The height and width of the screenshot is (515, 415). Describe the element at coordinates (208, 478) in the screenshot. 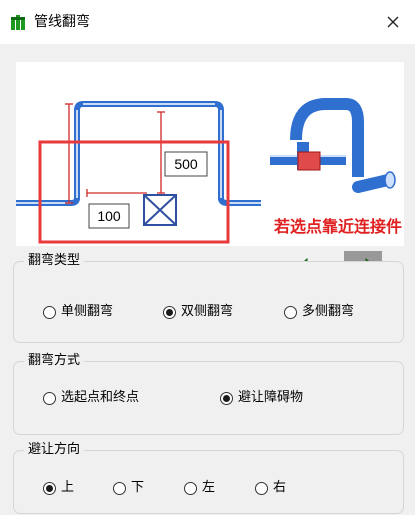

I see `avoid-direction-group: 避让方向 上 下 左 右` at that location.